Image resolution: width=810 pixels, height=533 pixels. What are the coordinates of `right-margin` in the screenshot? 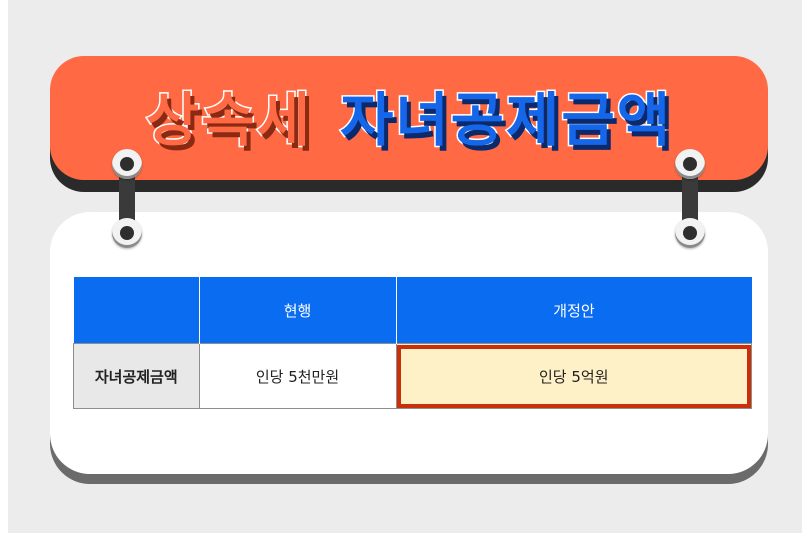 It's located at (806, 266).